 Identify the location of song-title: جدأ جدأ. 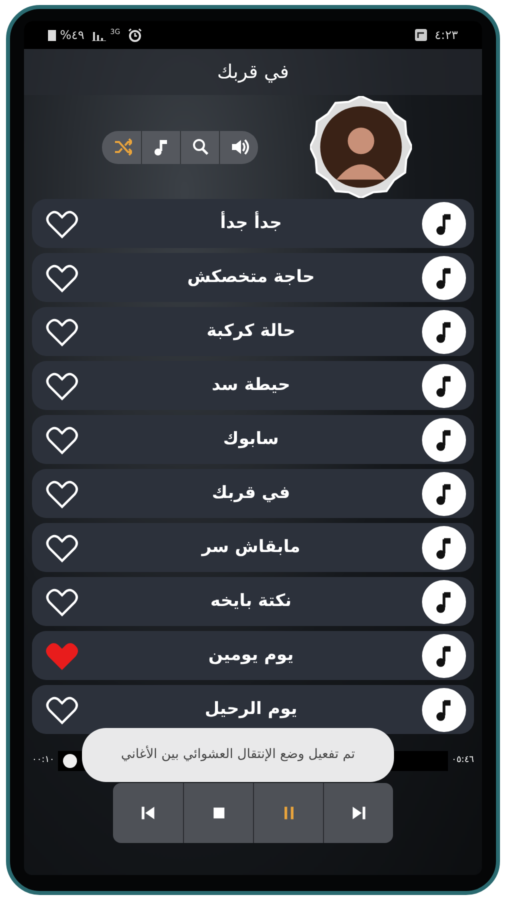
(251, 222).